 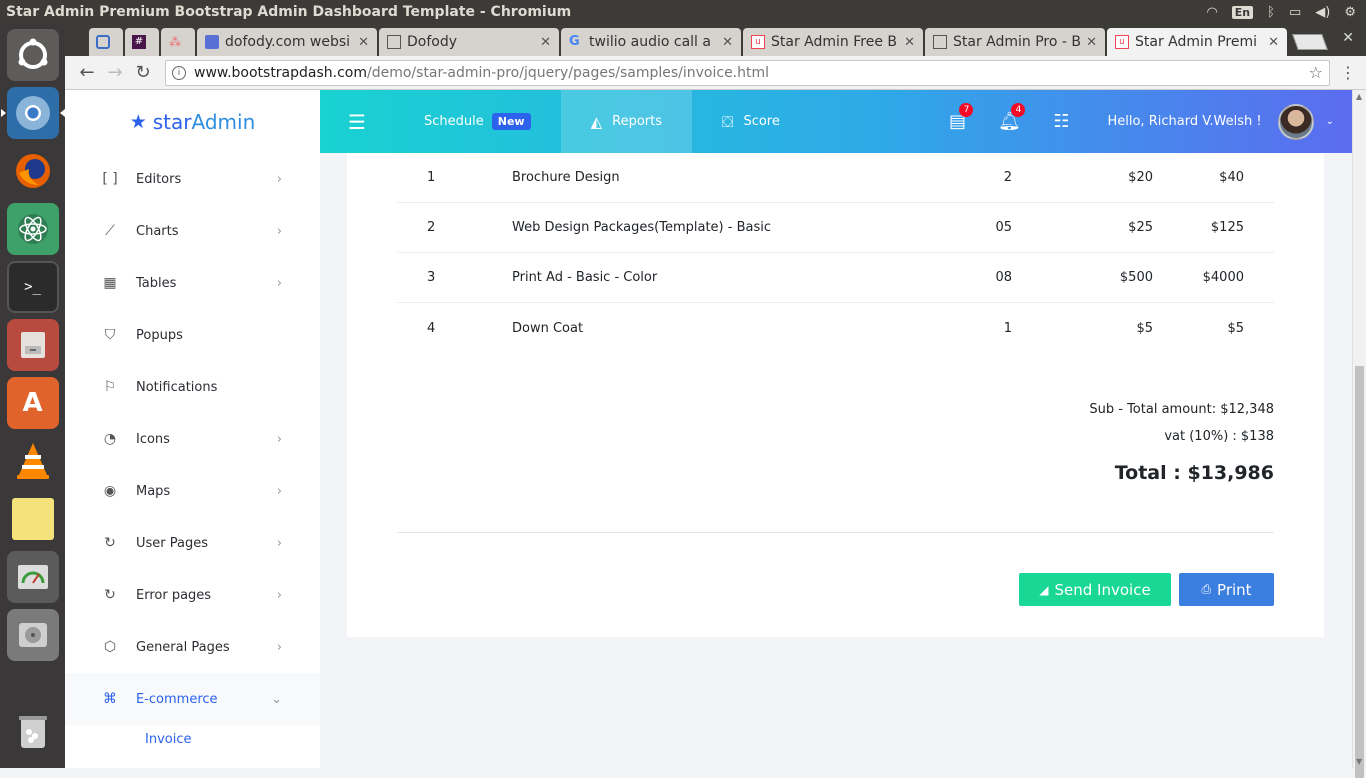 What do you see at coordinates (1184, 121) in the screenshot?
I see `user-greeting: Hello, Richard V.Welsh !` at bounding box center [1184, 121].